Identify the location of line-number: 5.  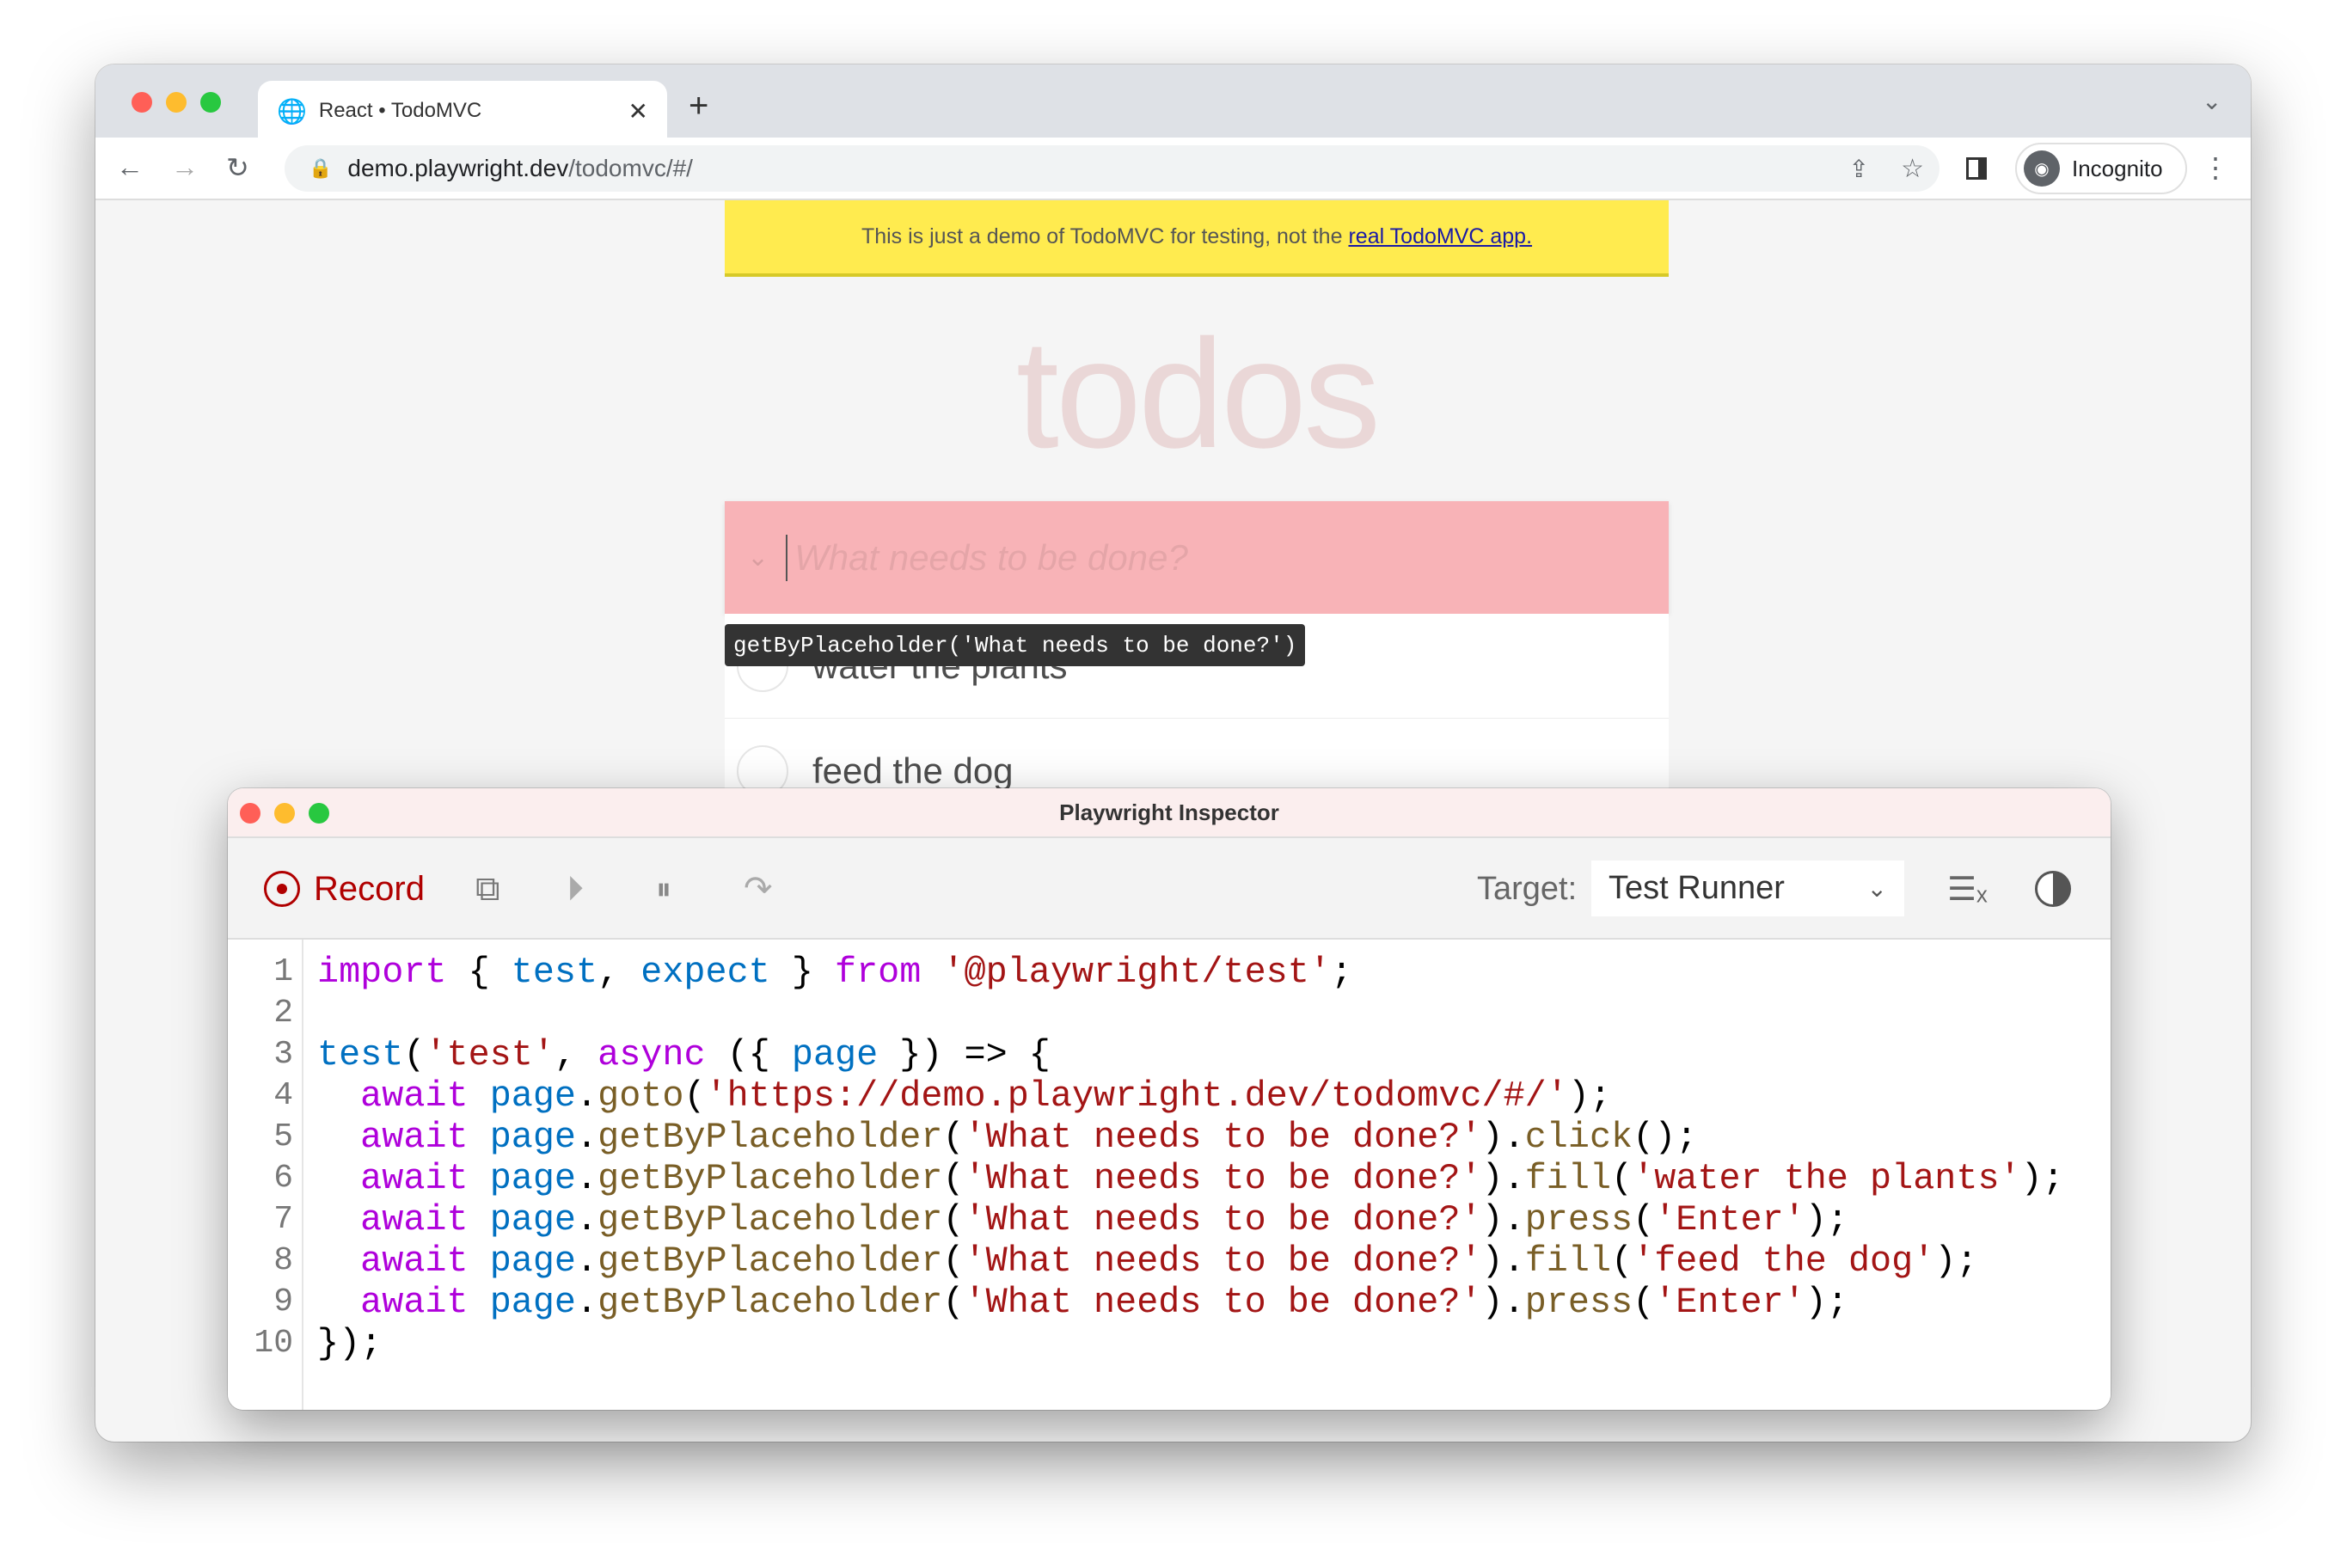
(283, 1136).